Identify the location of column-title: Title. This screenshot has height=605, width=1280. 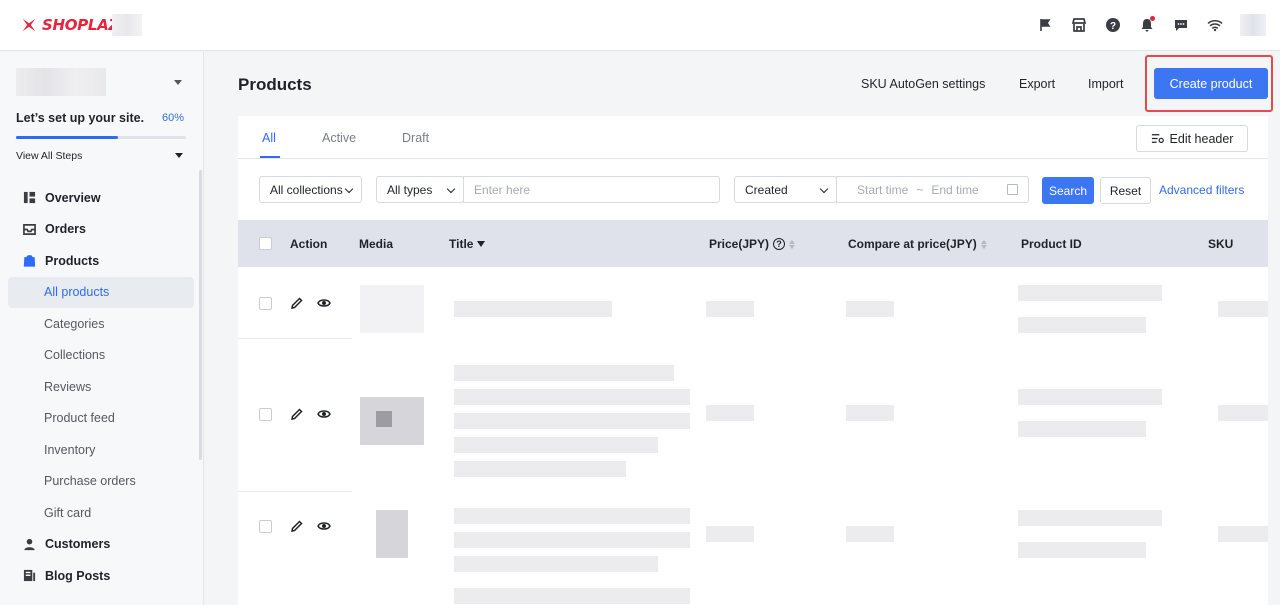
(467, 244).